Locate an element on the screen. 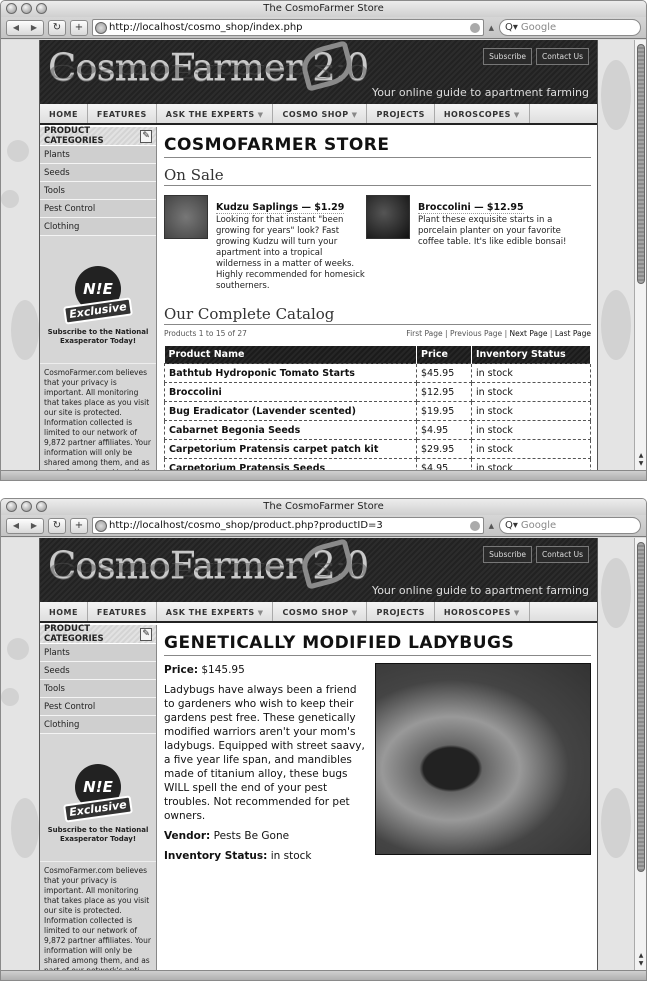 The width and height of the screenshot is (647, 1000). table-row: Broccolini $12.95 in stock is located at coordinates (377, 392).